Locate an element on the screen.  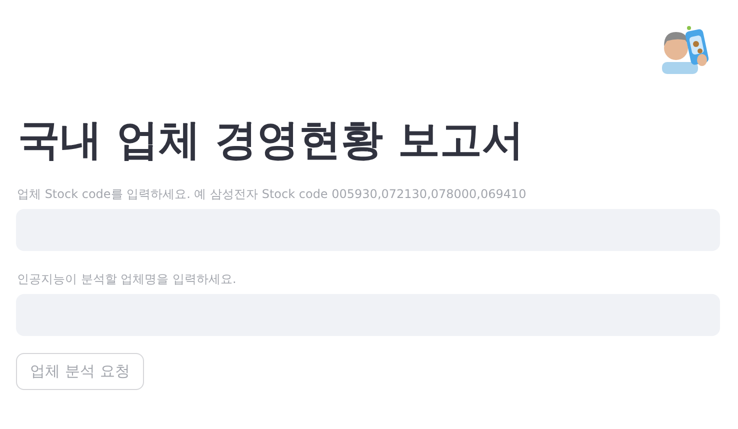
page-title: 국내 업체 경영현황 보고서 is located at coordinates (271, 140).